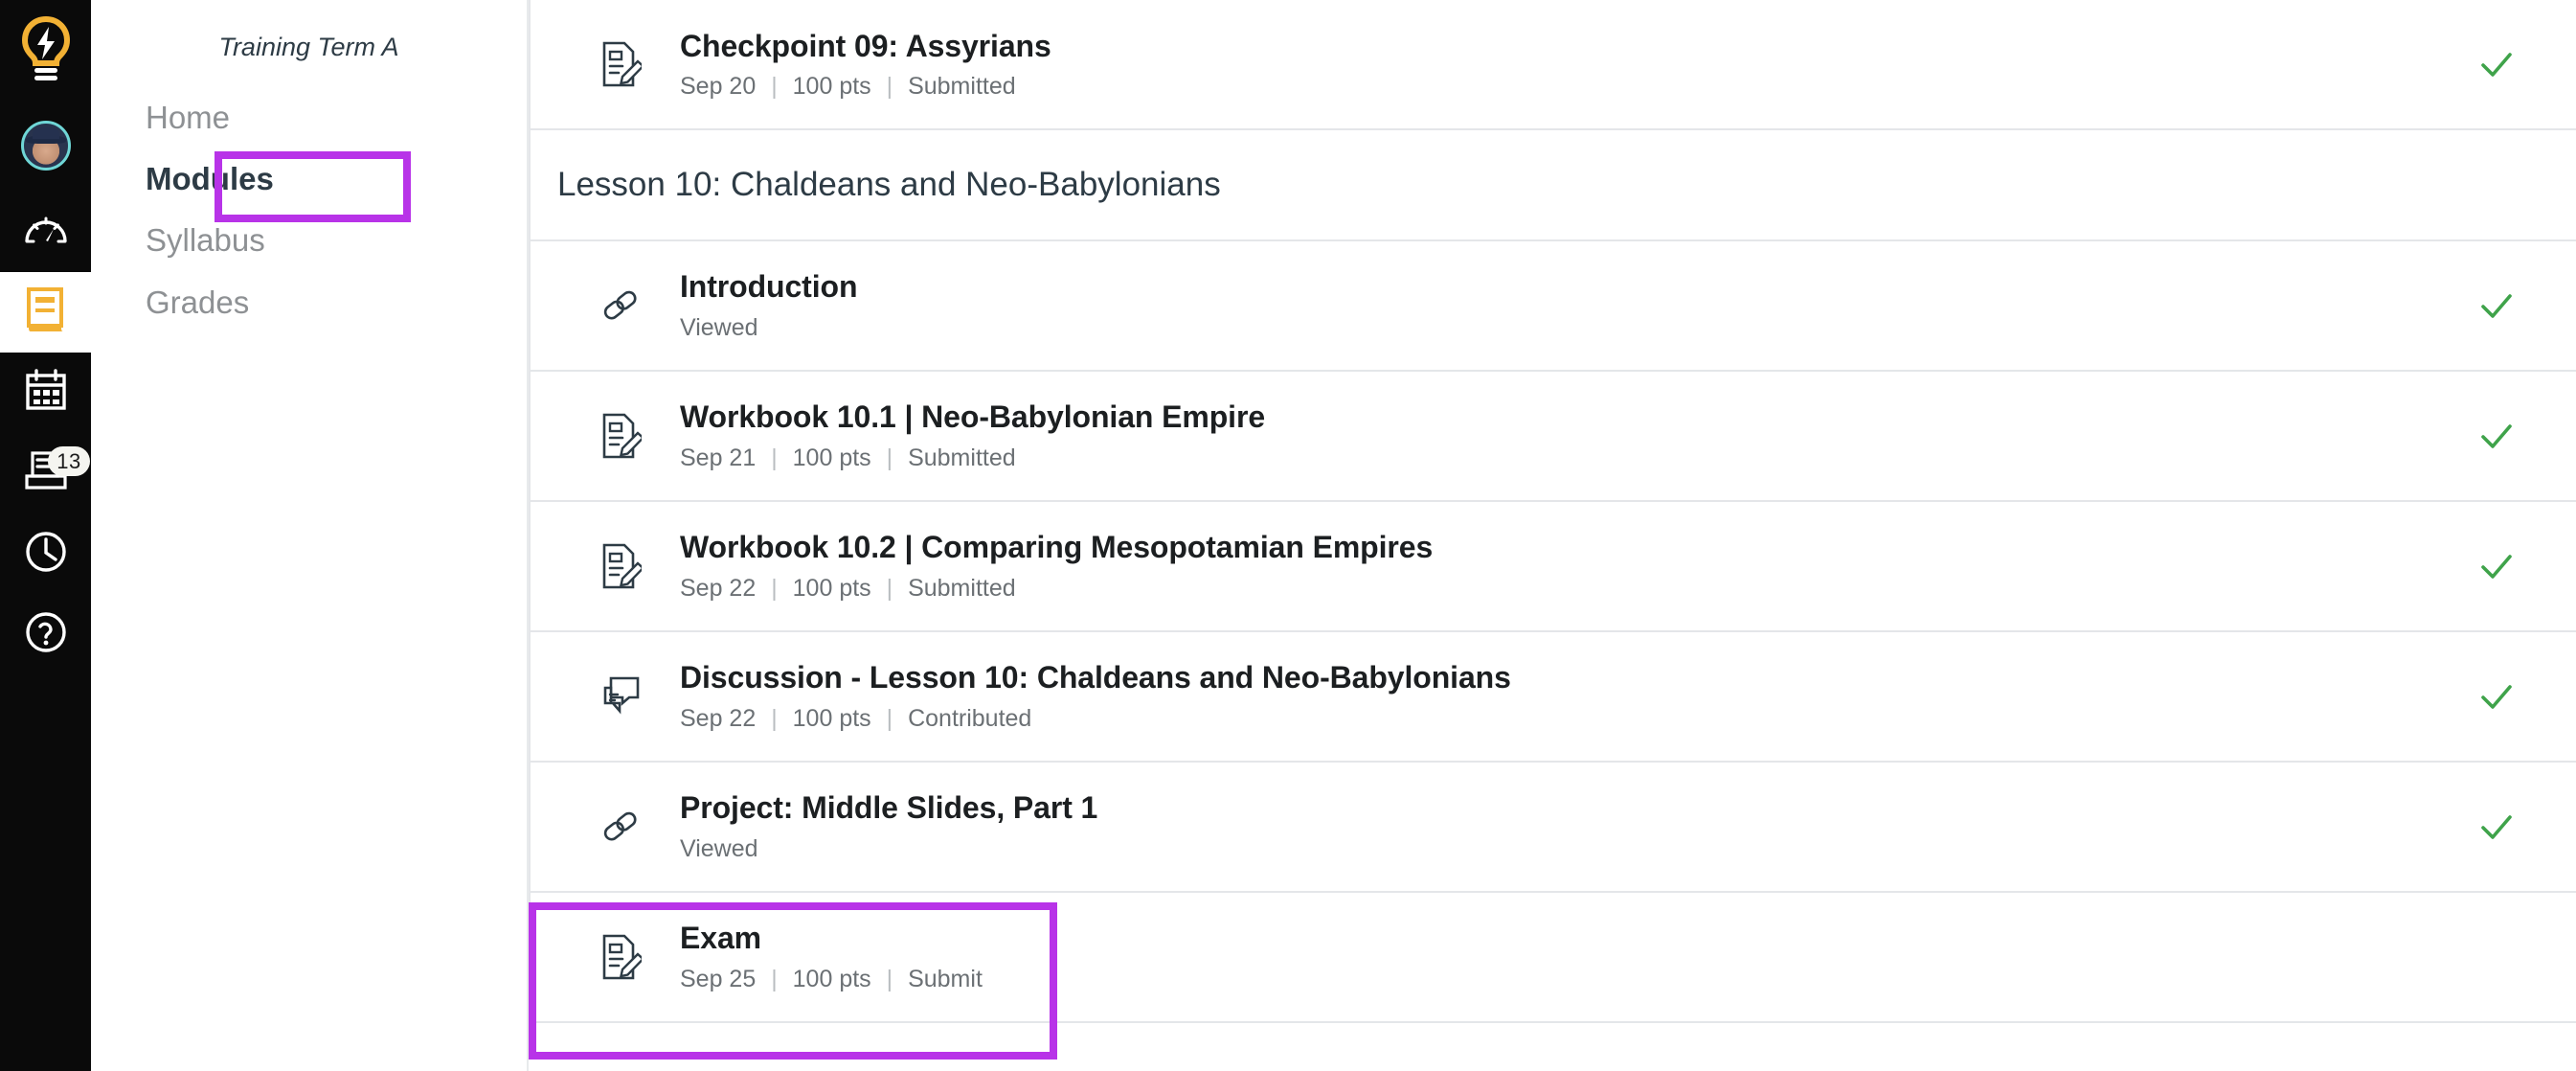  Describe the element at coordinates (309, 241) in the screenshot. I see `course-nav-item-syllabus: Syllabus` at that location.